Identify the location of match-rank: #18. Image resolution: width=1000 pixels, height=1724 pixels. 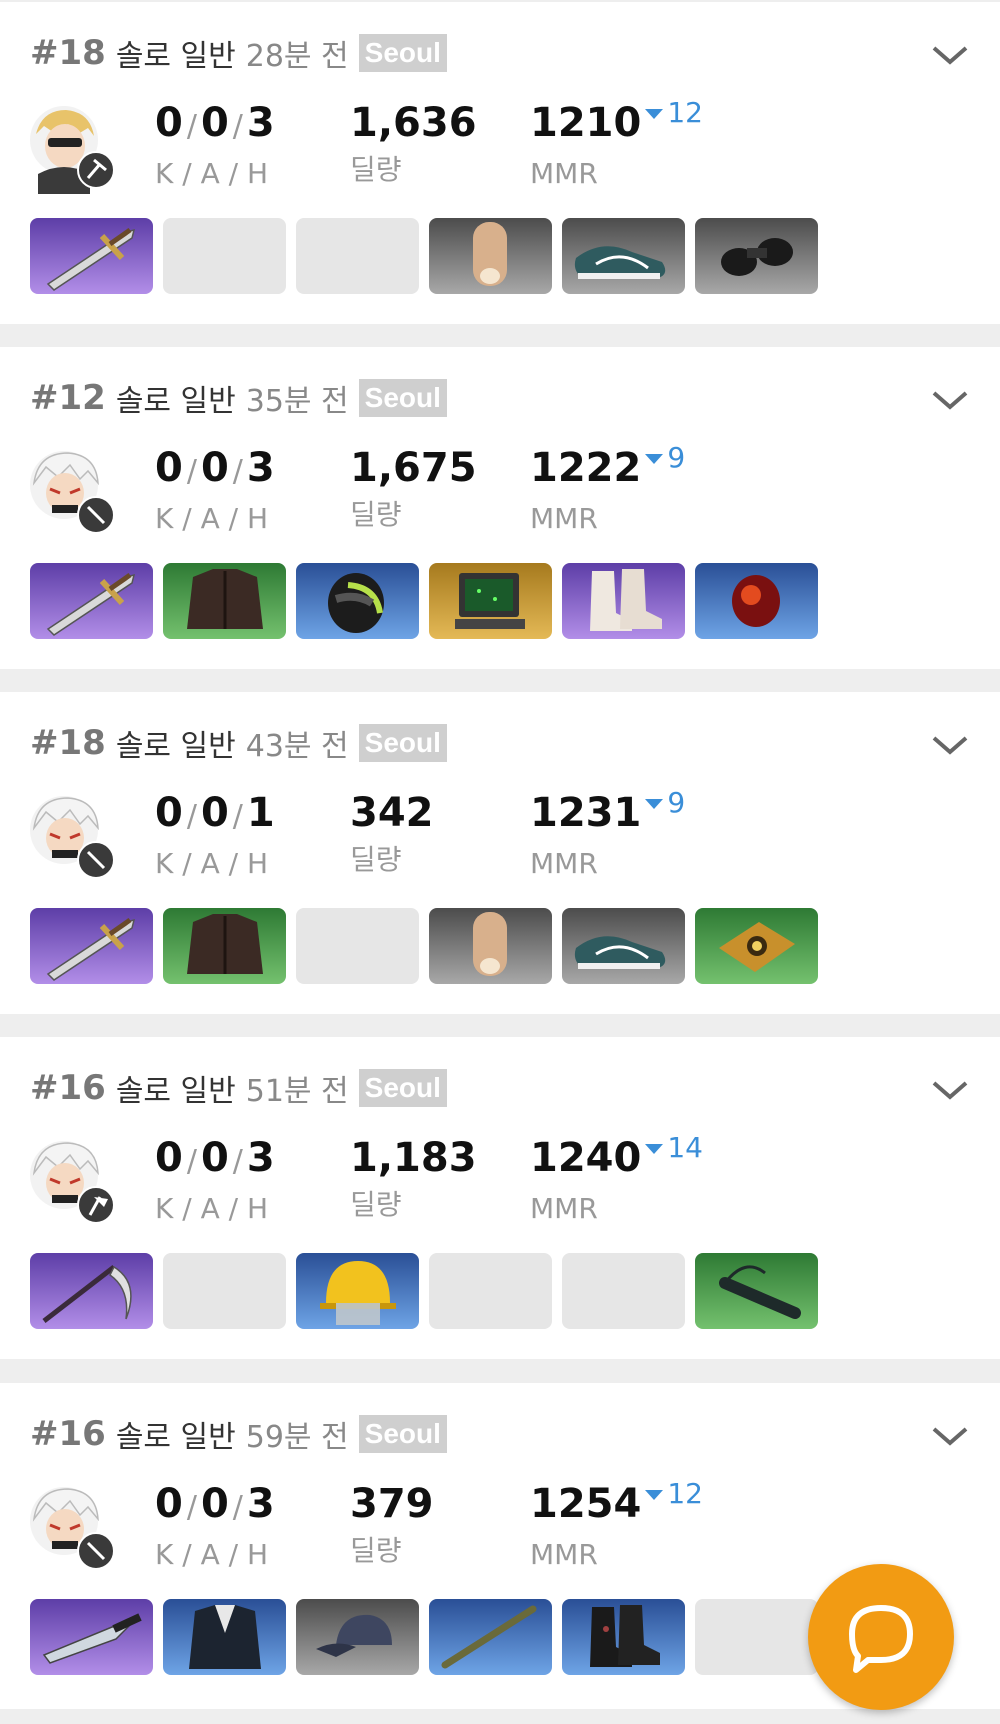
(68, 743).